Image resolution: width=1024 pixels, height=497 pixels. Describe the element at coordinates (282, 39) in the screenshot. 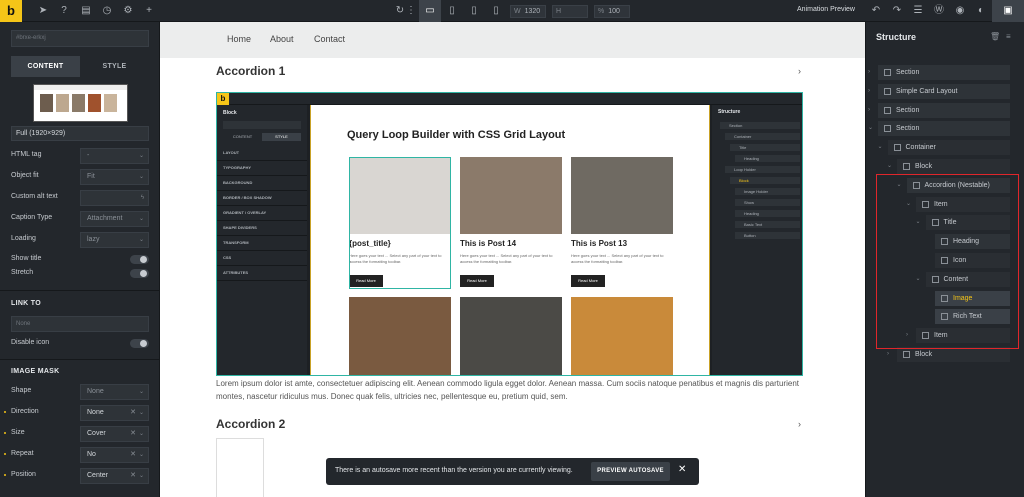

I see `nav-about: About` at that location.